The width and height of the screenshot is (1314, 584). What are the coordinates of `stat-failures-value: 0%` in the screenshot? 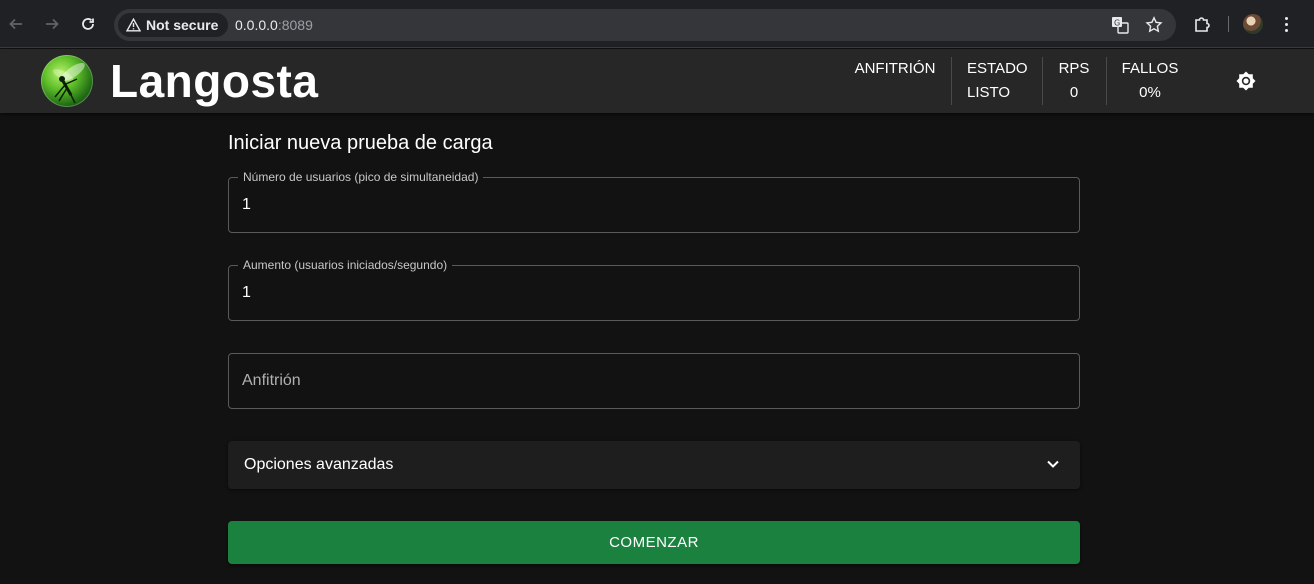 It's located at (1150, 92).